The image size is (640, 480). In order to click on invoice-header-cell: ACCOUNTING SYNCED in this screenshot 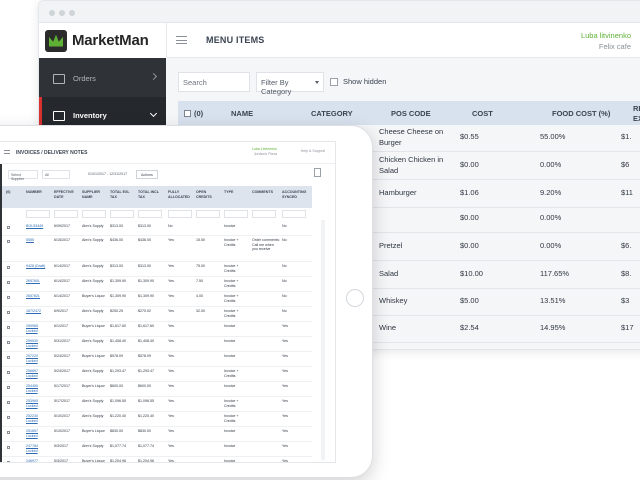, I will do `click(294, 194)`.